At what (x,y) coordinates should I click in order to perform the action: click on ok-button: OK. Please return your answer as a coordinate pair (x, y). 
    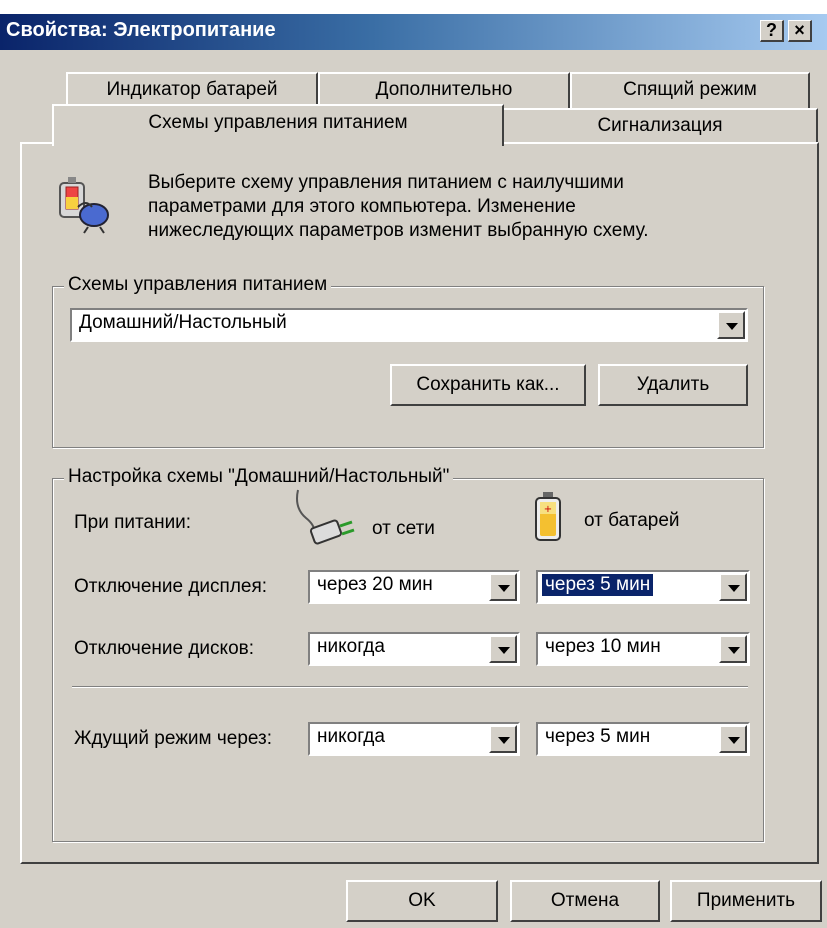
    Looking at the image, I should click on (422, 901).